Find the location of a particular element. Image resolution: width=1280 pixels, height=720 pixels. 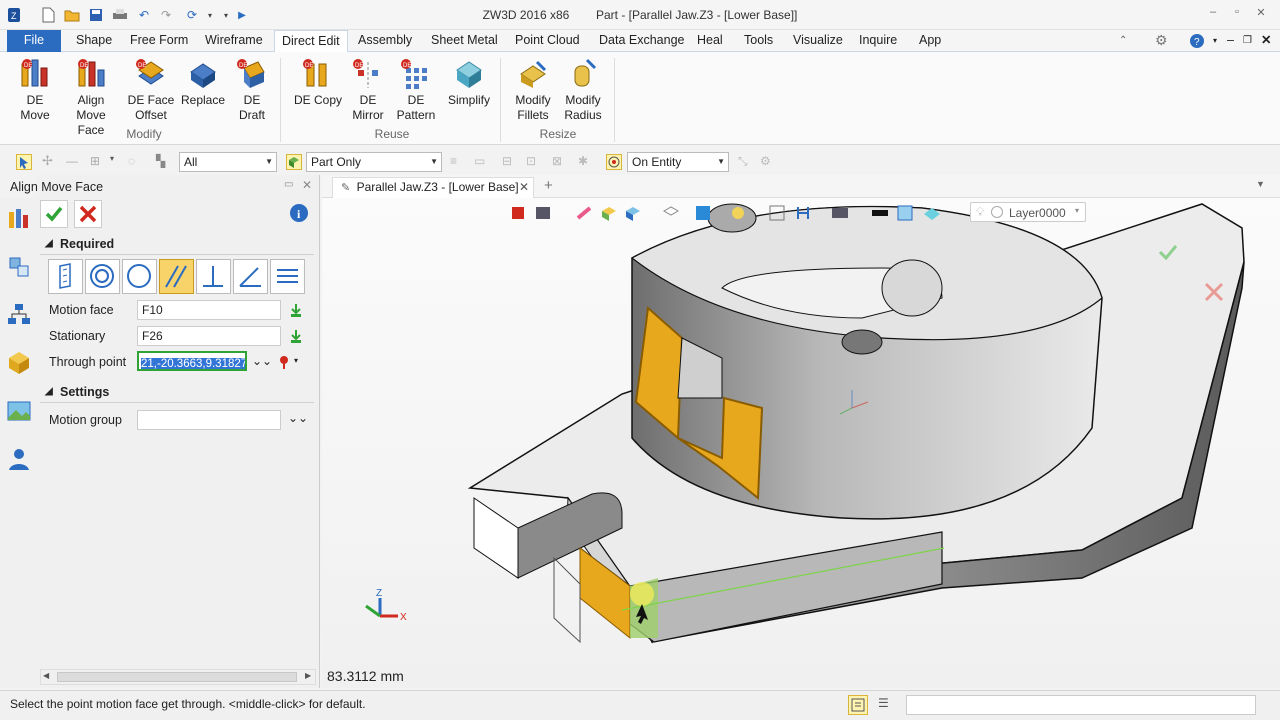

replace-button: Replace is located at coordinates (203, 83).